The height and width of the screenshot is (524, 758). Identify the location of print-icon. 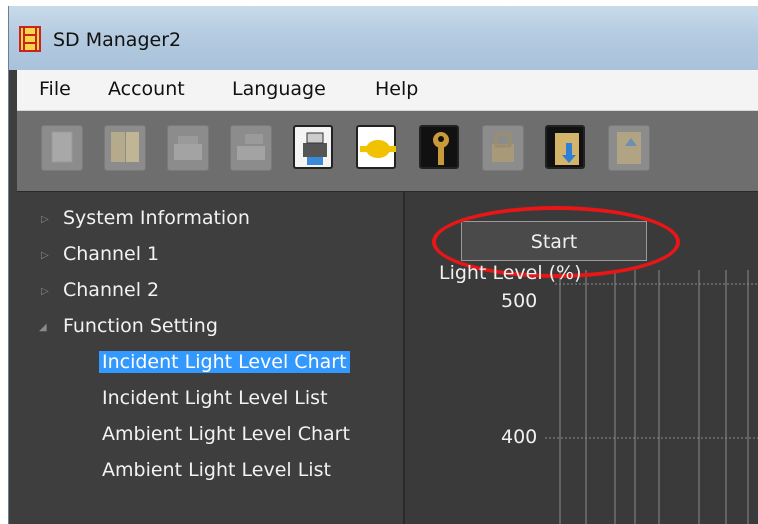
(313, 147).